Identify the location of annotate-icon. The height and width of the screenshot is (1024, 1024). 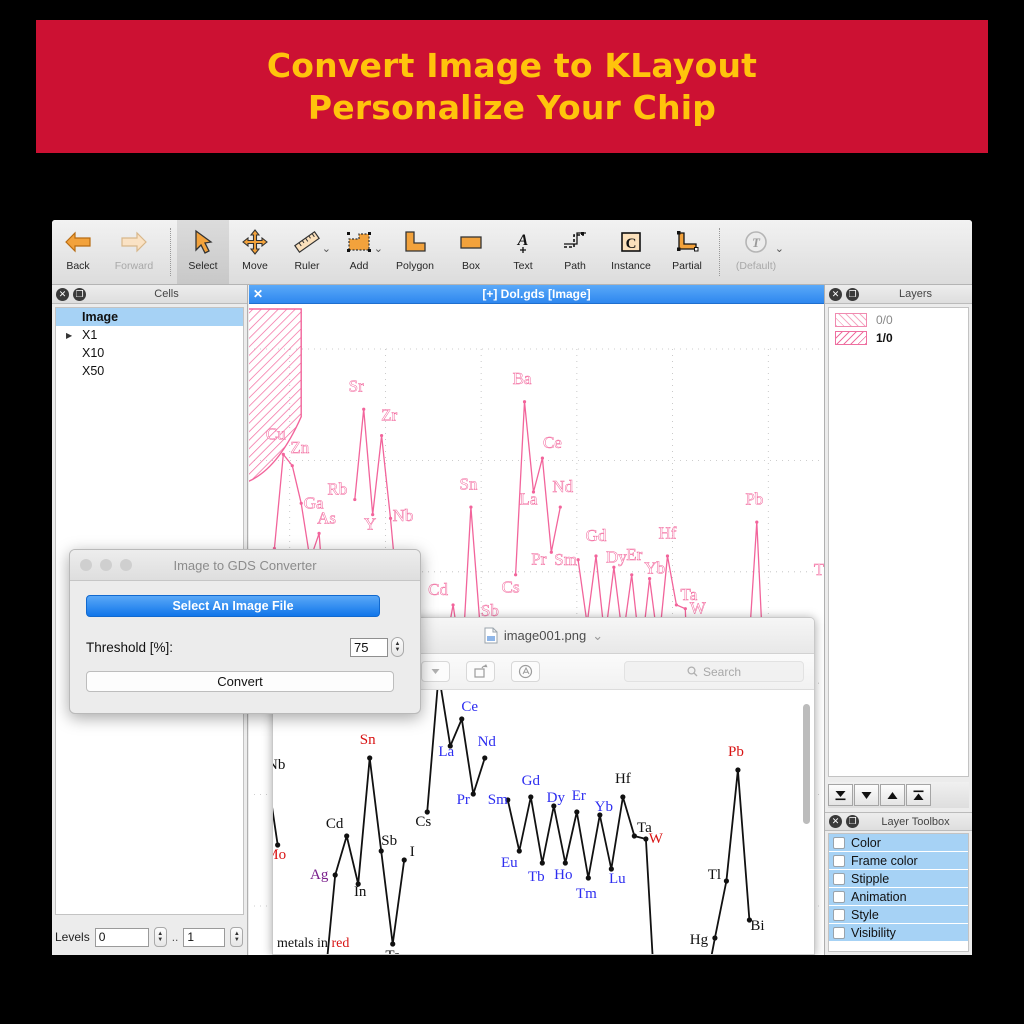
(525, 671).